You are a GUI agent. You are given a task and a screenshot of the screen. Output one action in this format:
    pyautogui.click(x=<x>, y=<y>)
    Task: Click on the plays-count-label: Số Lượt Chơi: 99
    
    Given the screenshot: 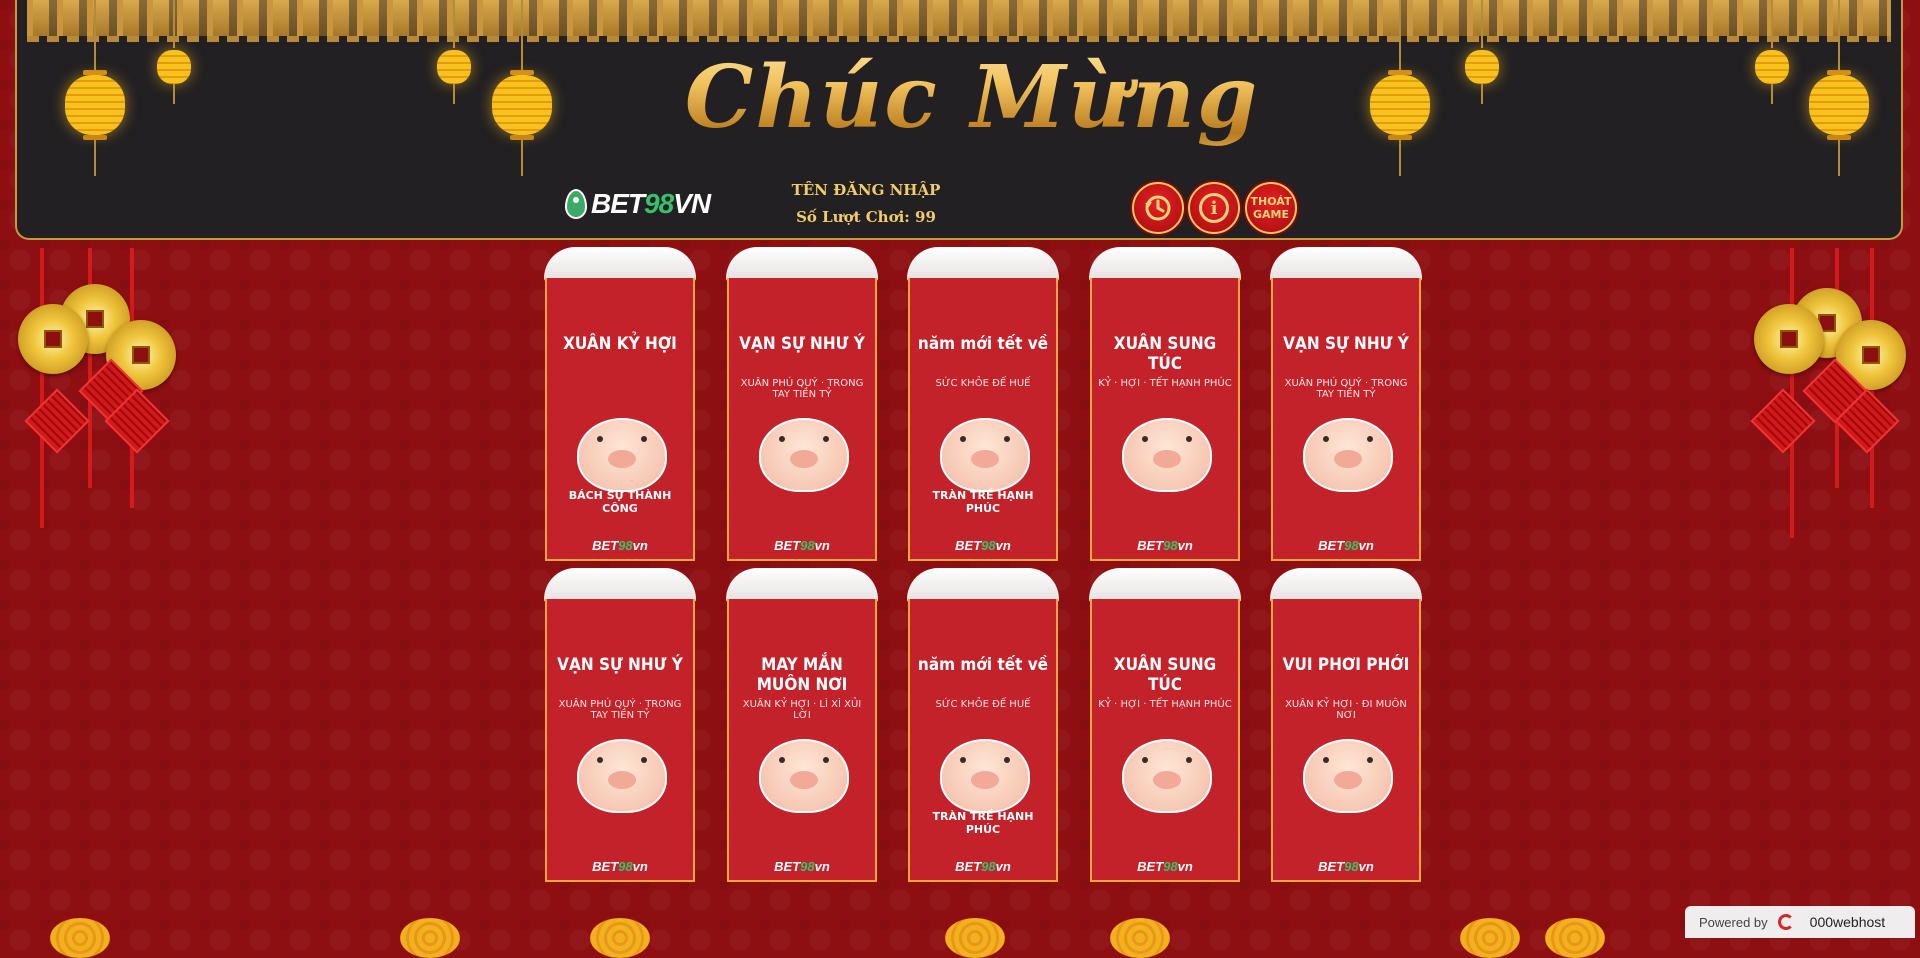 What is the action you would take?
    pyautogui.click(x=866, y=217)
    